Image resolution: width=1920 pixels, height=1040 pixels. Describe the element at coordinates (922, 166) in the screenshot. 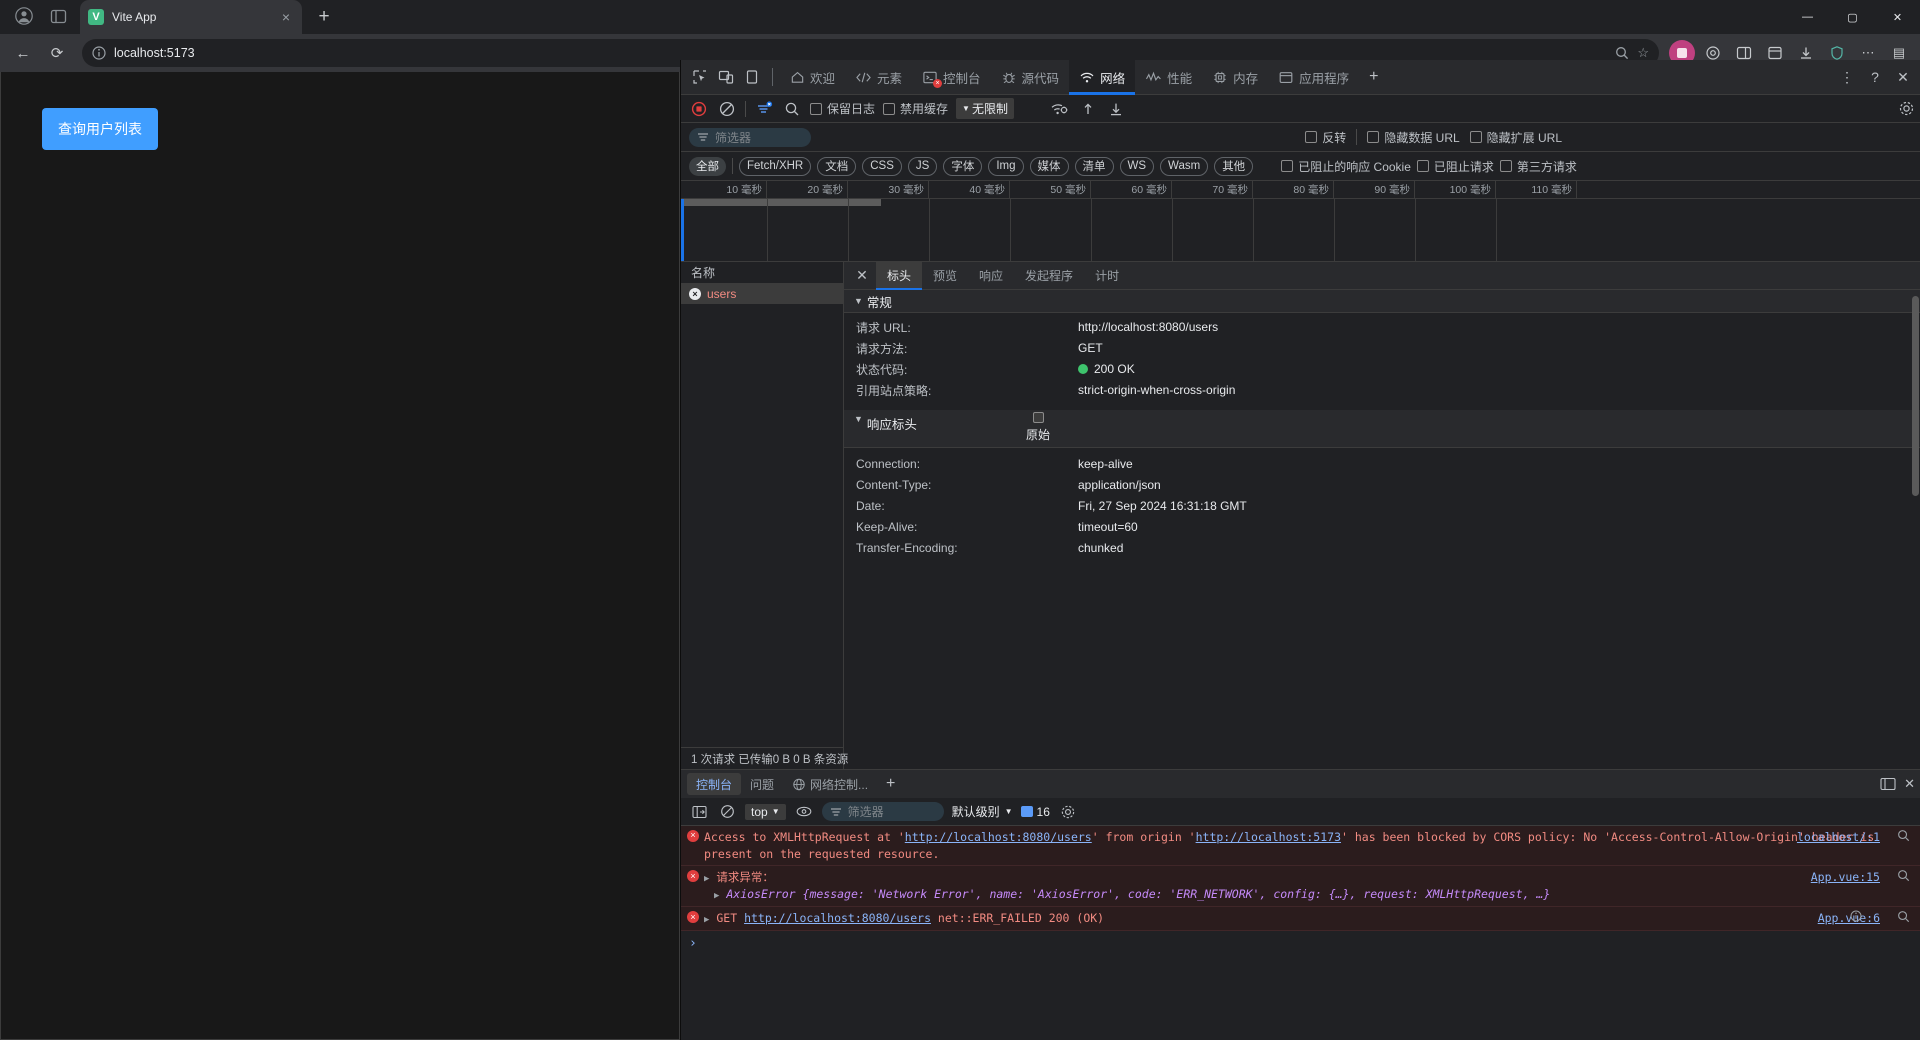

I see `type-filter-js: JS` at that location.